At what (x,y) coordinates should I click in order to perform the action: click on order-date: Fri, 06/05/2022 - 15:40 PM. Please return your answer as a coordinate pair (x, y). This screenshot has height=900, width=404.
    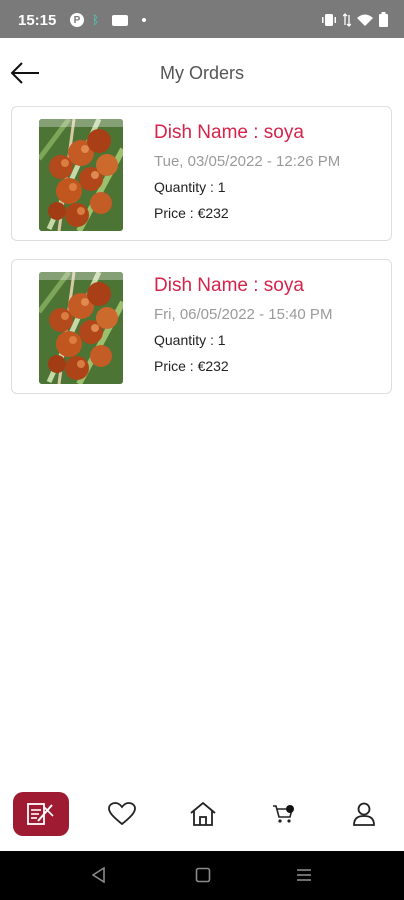
    Looking at the image, I should click on (243, 314).